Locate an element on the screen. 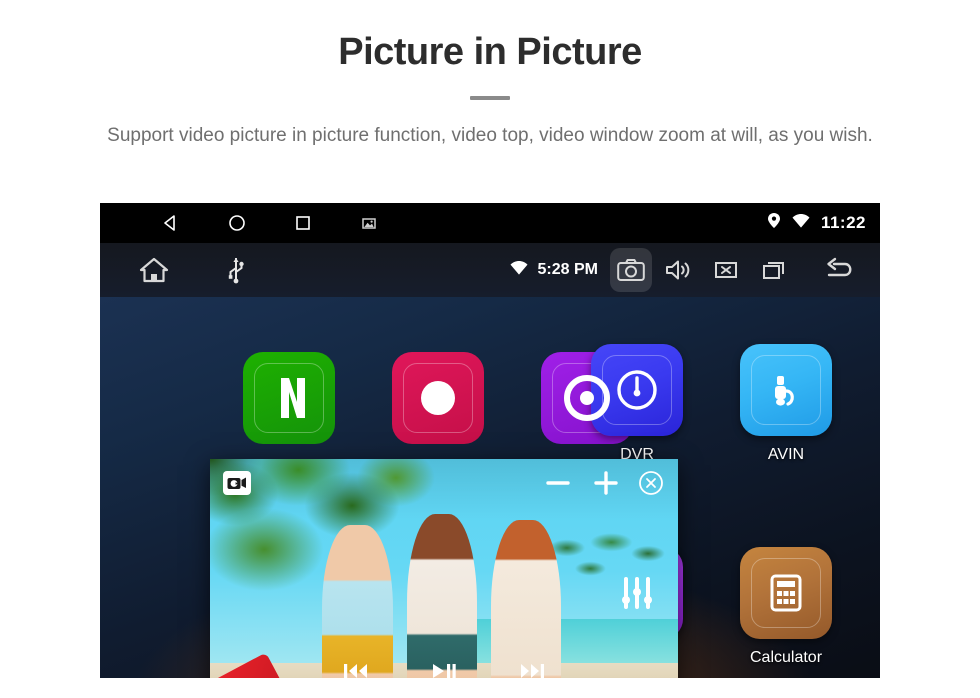 The image size is (980, 698). app-cell-avin: AVIN is located at coordinates (786, 404).